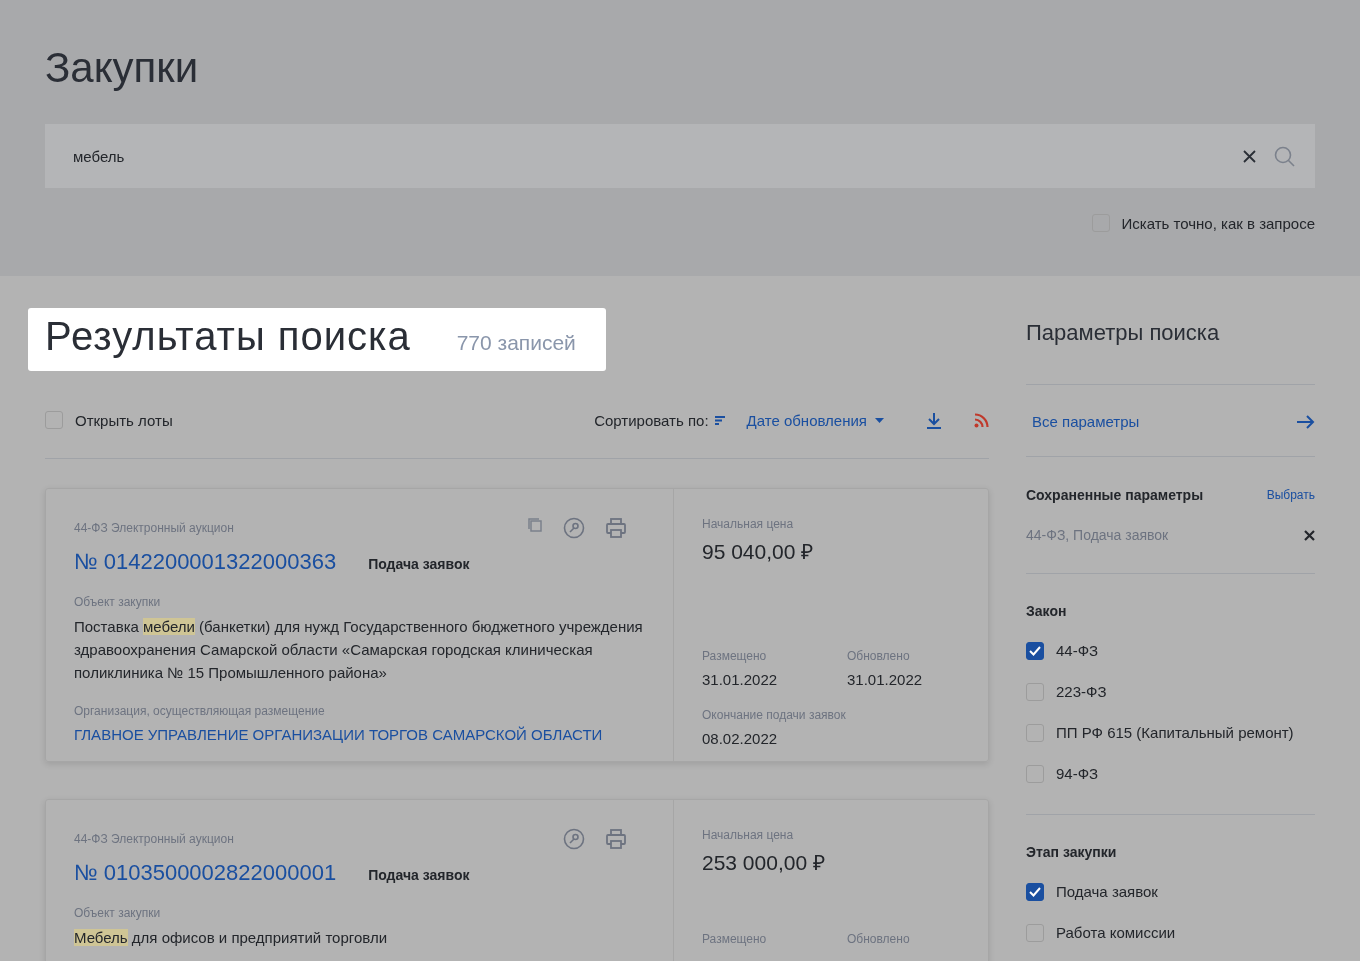 The height and width of the screenshot is (961, 1360). I want to click on checkbox-label: ПП РФ 615 (Капитальный ремонт), so click(1175, 732).